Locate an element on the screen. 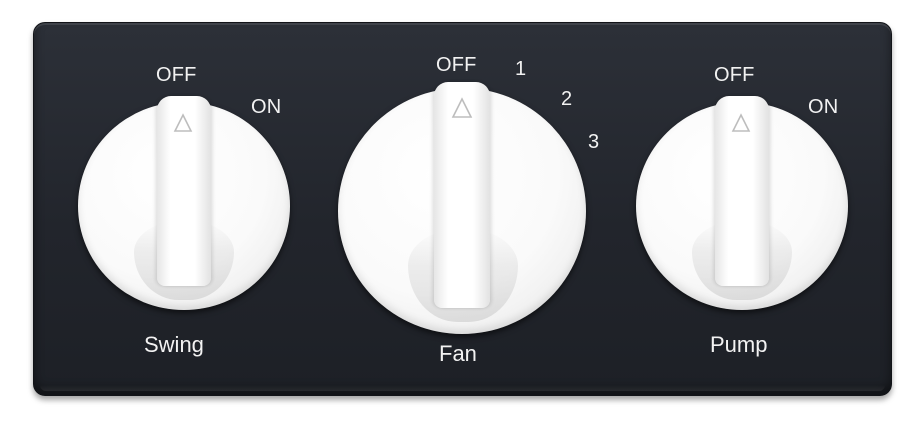 This screenshot has width=923, height=423. pump-off-label: OFF is located at coordinates (734, 75).